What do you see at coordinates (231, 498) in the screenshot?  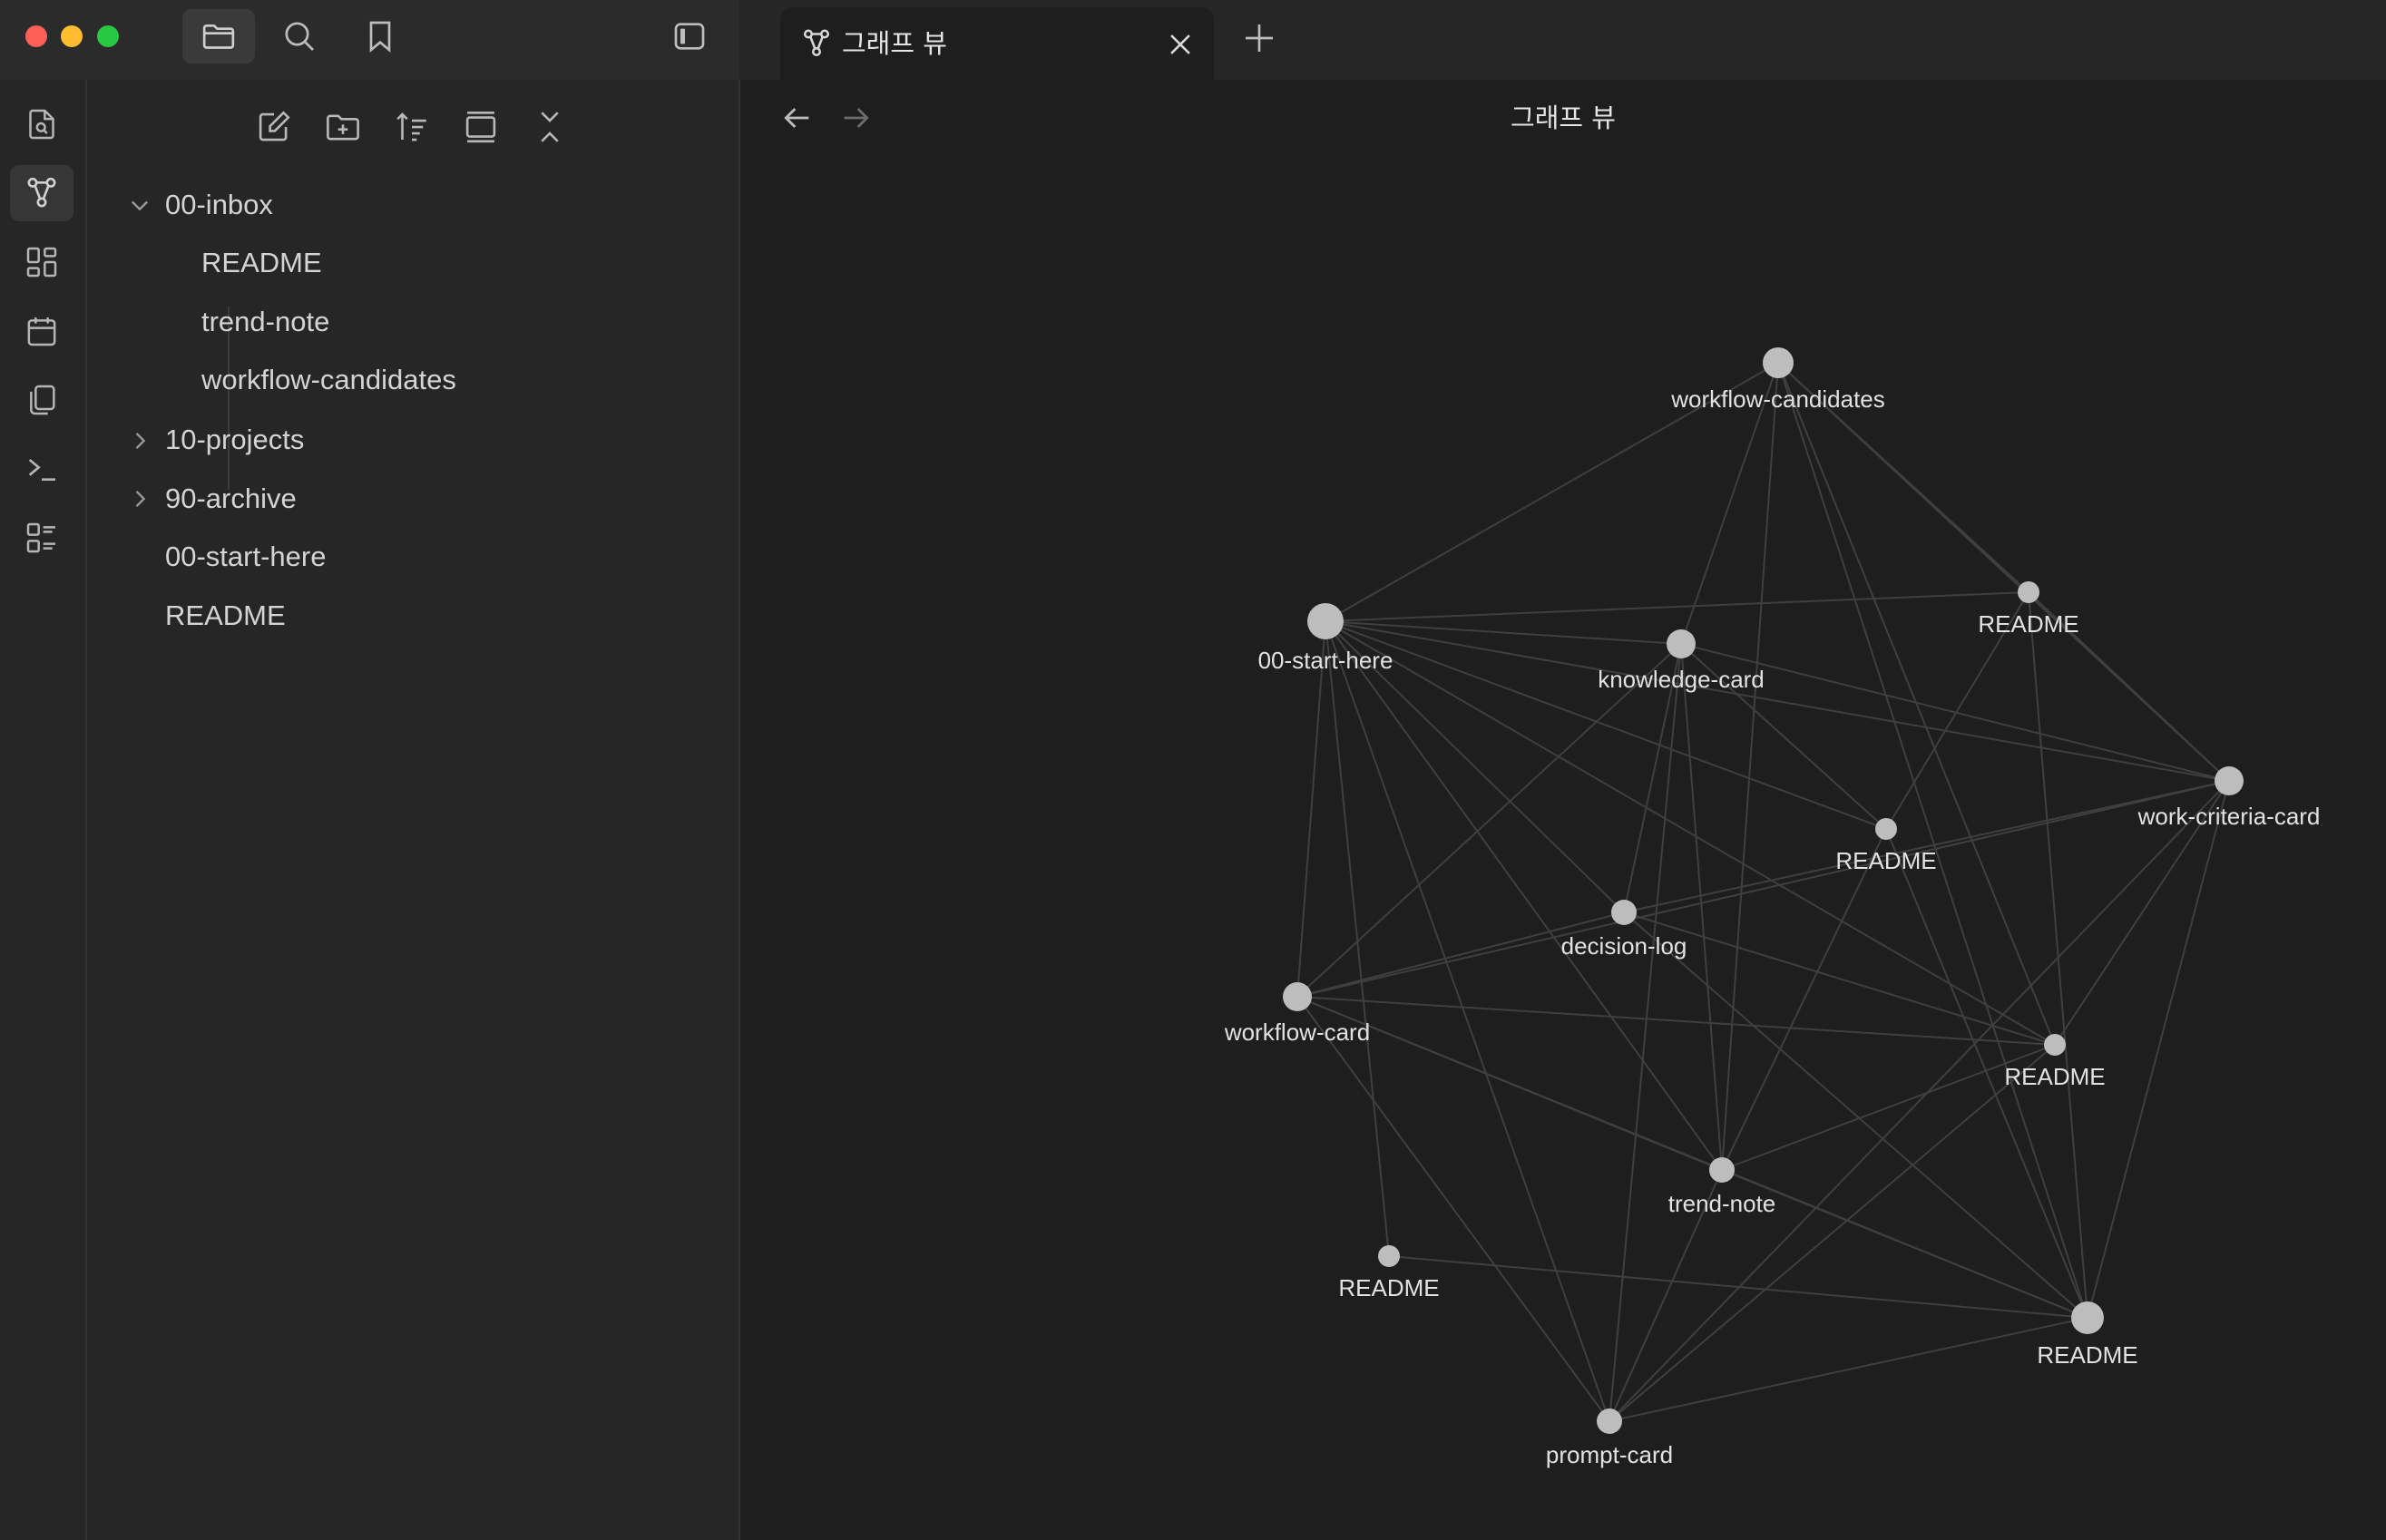 I see `tree-folder-90-archive: 90-archive` at bounding box center [231, 498].